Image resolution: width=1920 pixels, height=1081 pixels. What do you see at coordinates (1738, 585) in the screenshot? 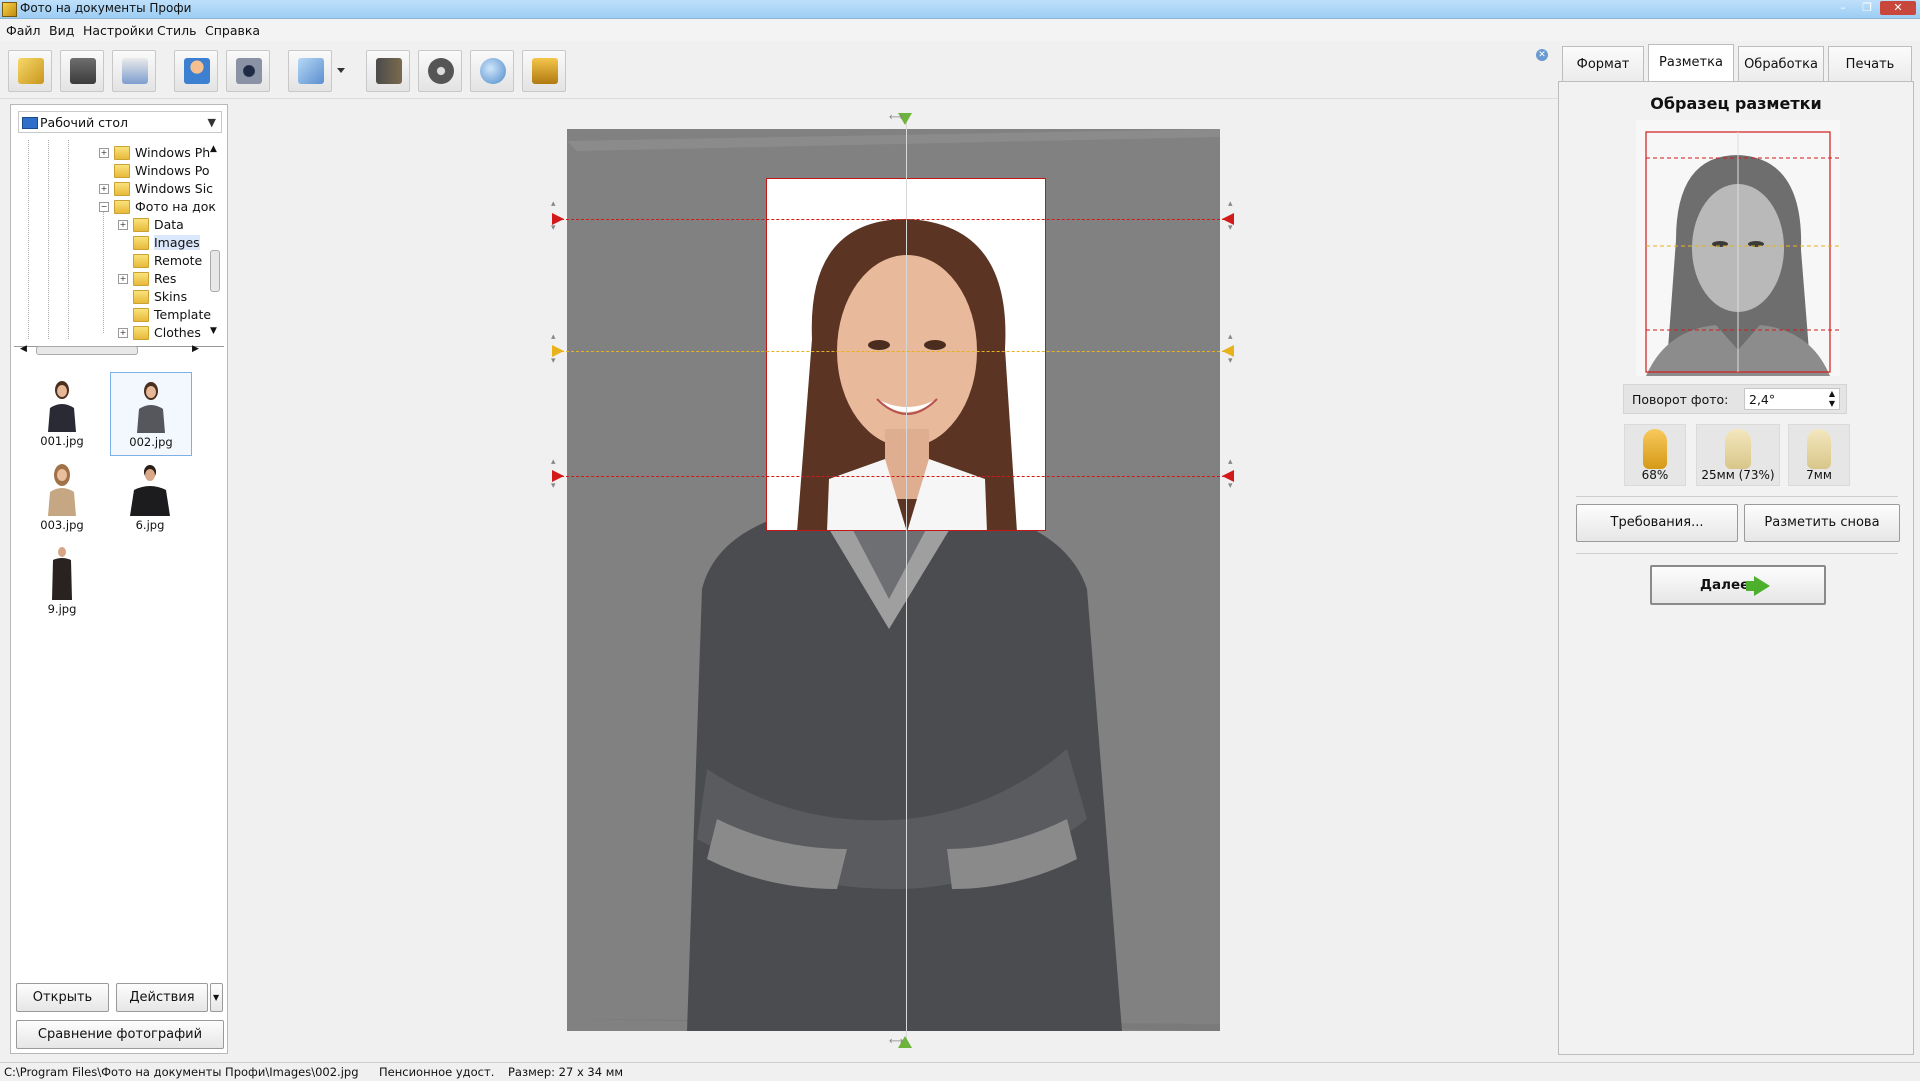
I see `next-button: Далее` at bounding box center [1738, 585].